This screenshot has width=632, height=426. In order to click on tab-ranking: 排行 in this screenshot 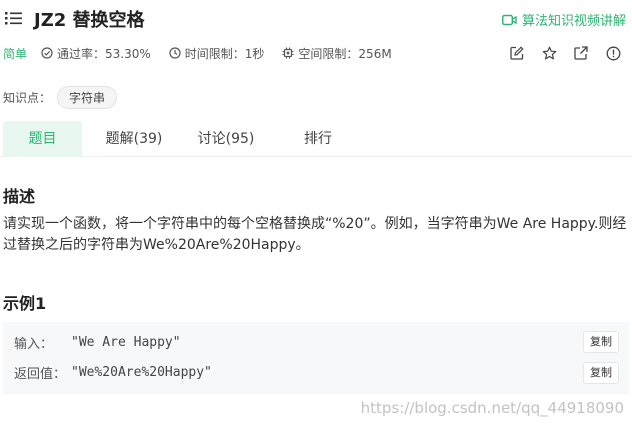, I will do `click(318, 139)`.